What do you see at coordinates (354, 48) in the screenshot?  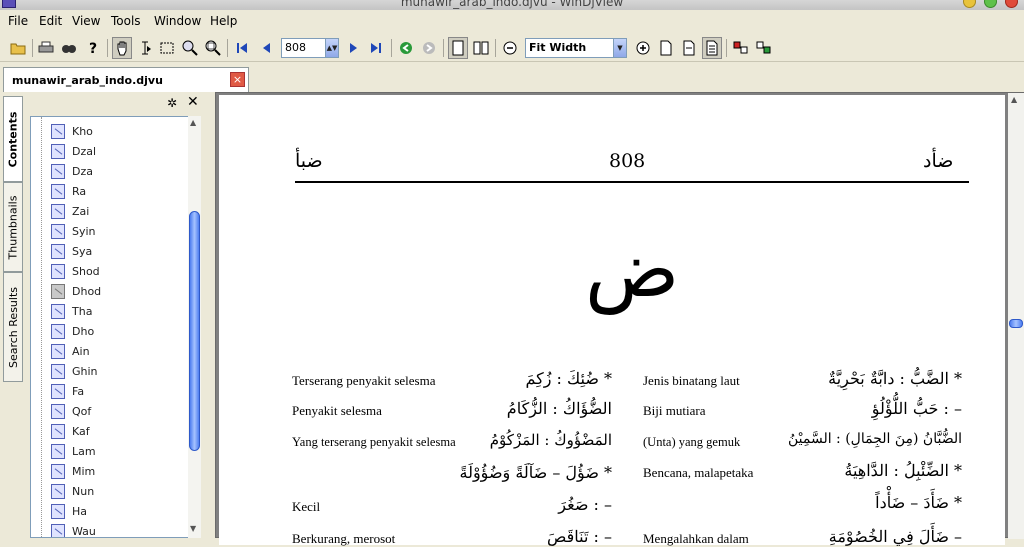 I see `next-page-icon` at bounding box center [354, 48].